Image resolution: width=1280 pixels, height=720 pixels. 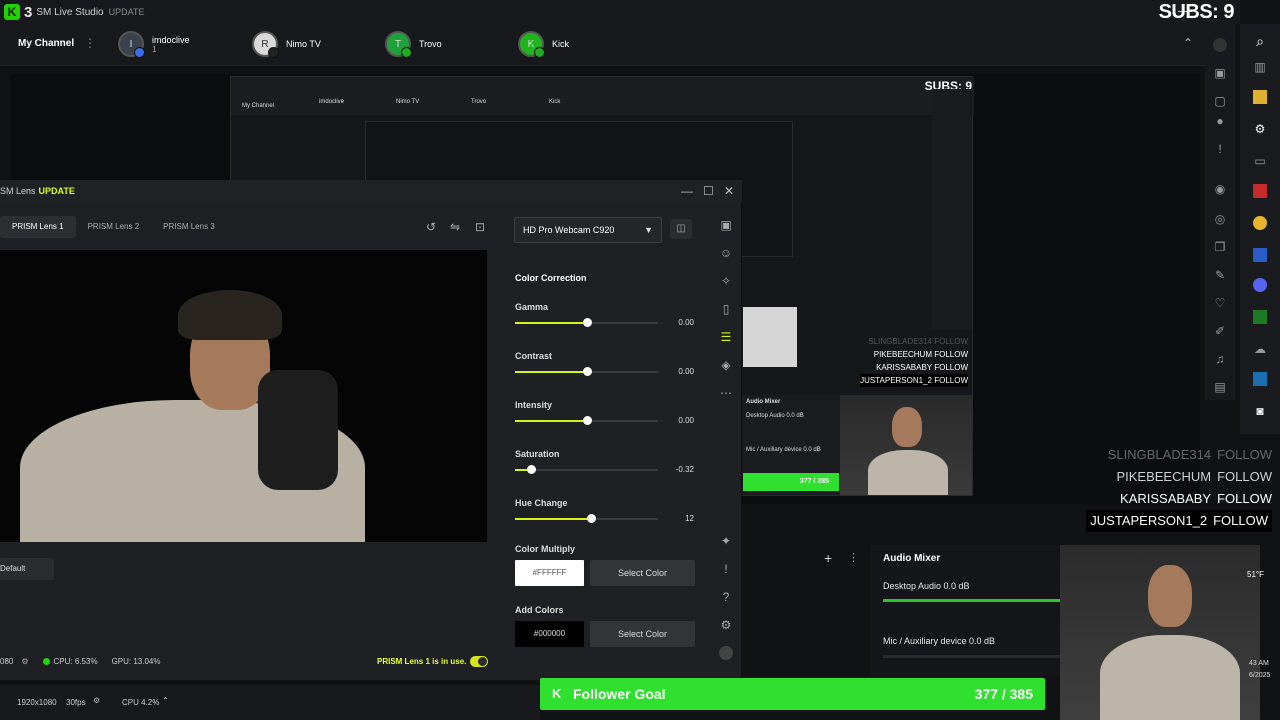 What do you see at coordinates (726, 253) in the screenshot?
I see `face-icon: ☺` at bounding box center [726, 253].